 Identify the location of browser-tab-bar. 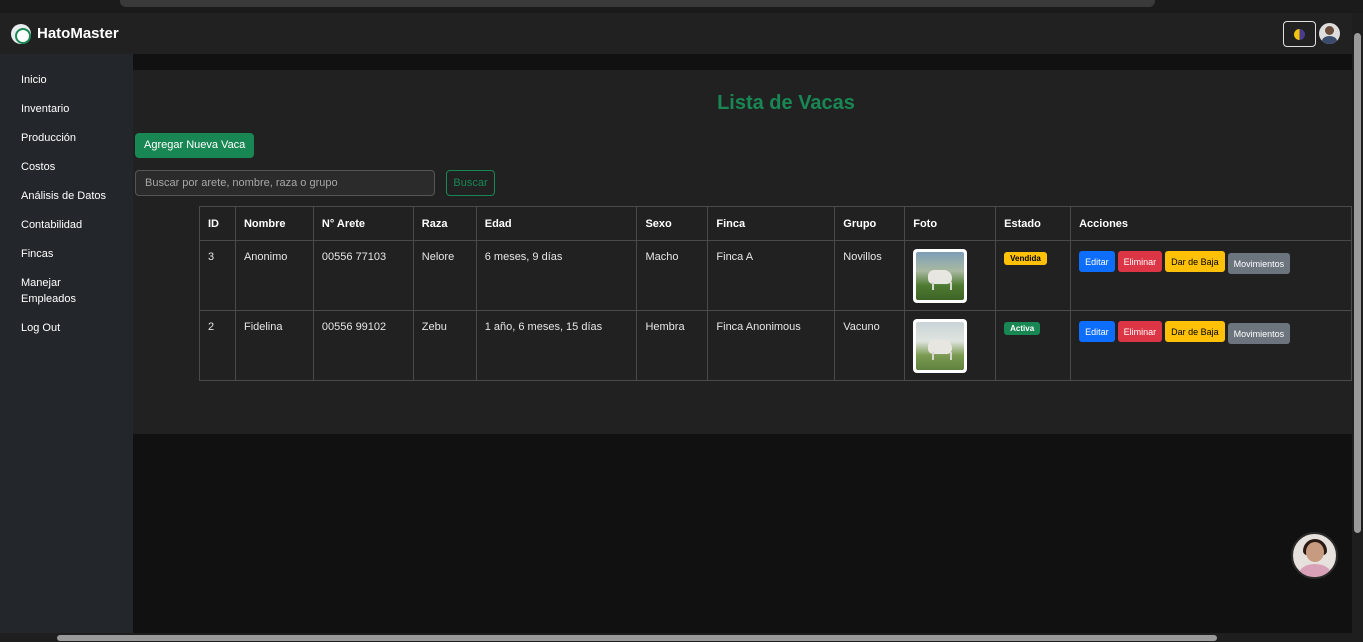
(637, 3).